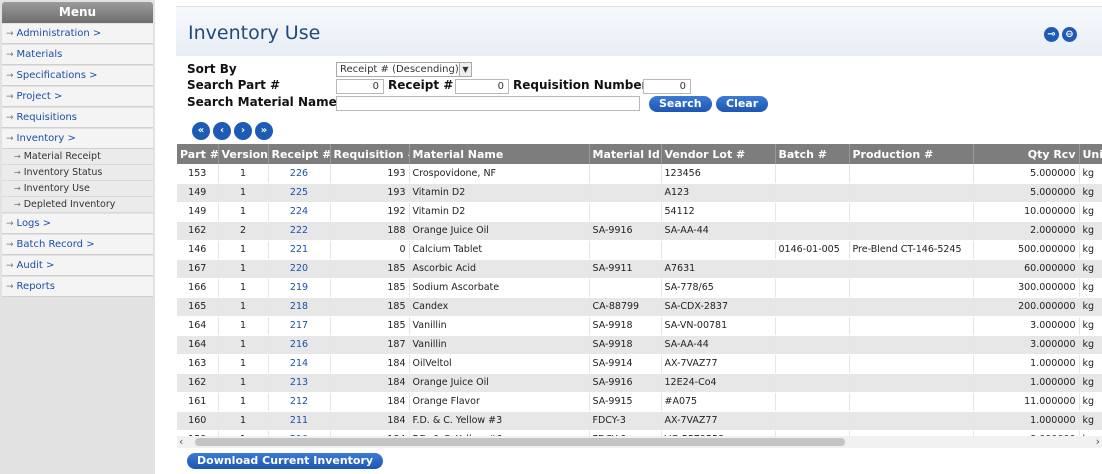 Image resolution: width=1102 pixels, height=474 pixels. What do you see at coordinates (911, 154) in the screenshot?
I see `column-header: Production #` at bounding box center [911, 154].